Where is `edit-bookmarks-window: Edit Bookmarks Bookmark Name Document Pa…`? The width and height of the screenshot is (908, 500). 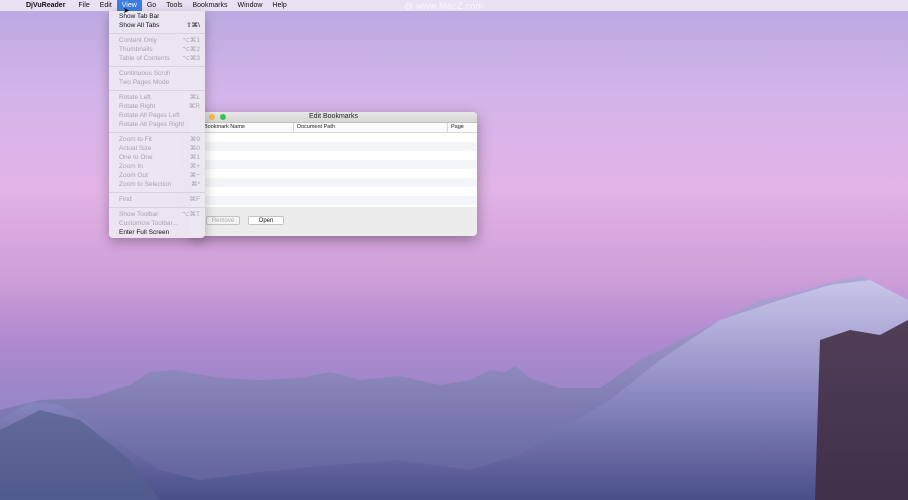
edit-bookmarks-window: Edit Bookmarks Bookmark Name Document Pa… is located at coordinates (333, 174).